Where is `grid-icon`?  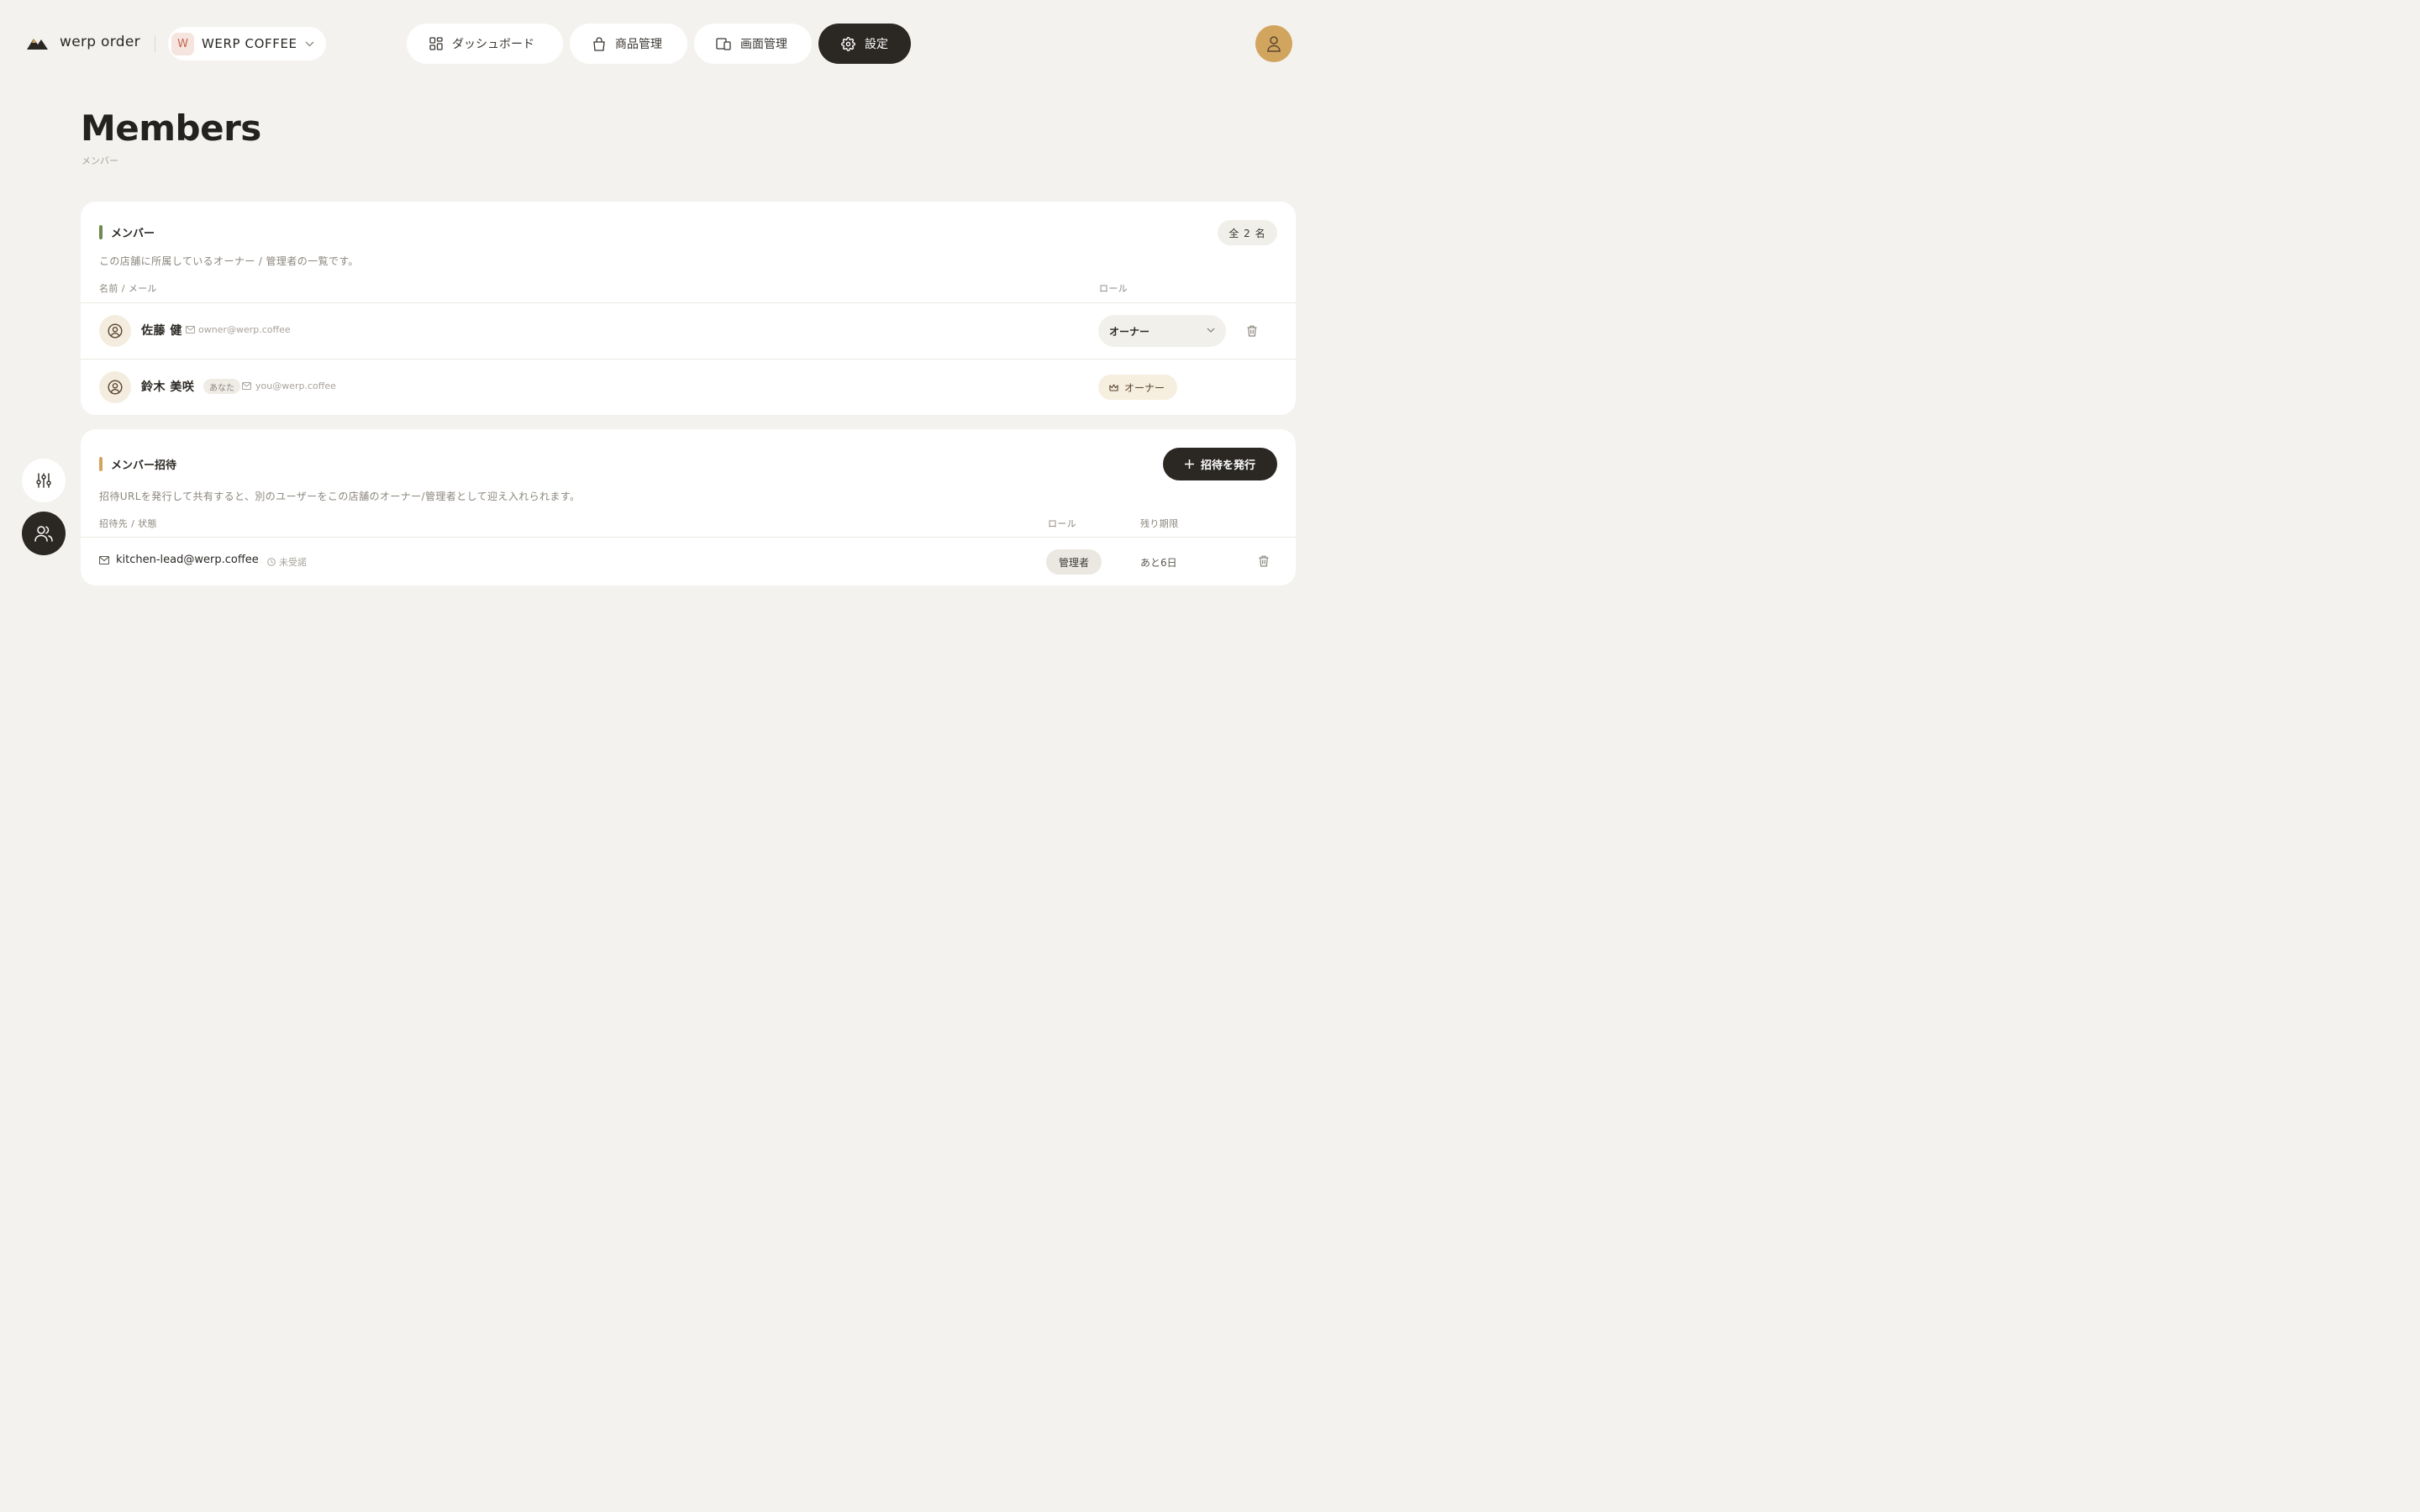 grid-icon is located at coordinates (436, 43).